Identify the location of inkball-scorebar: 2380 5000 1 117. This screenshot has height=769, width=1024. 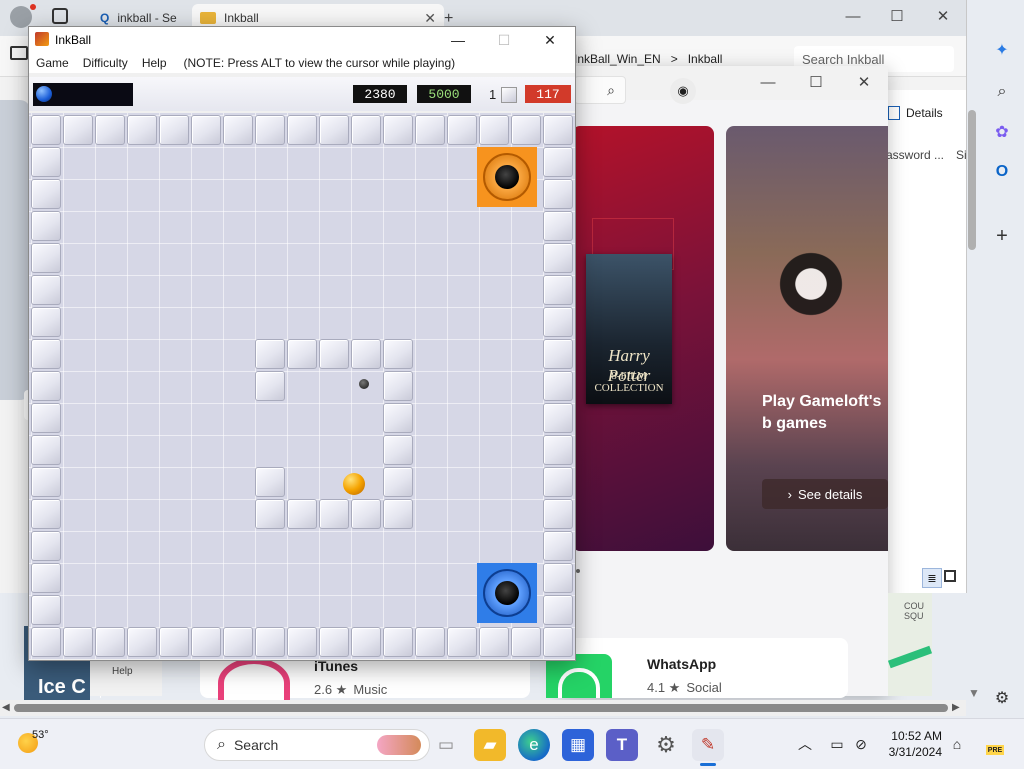
(302, 94).